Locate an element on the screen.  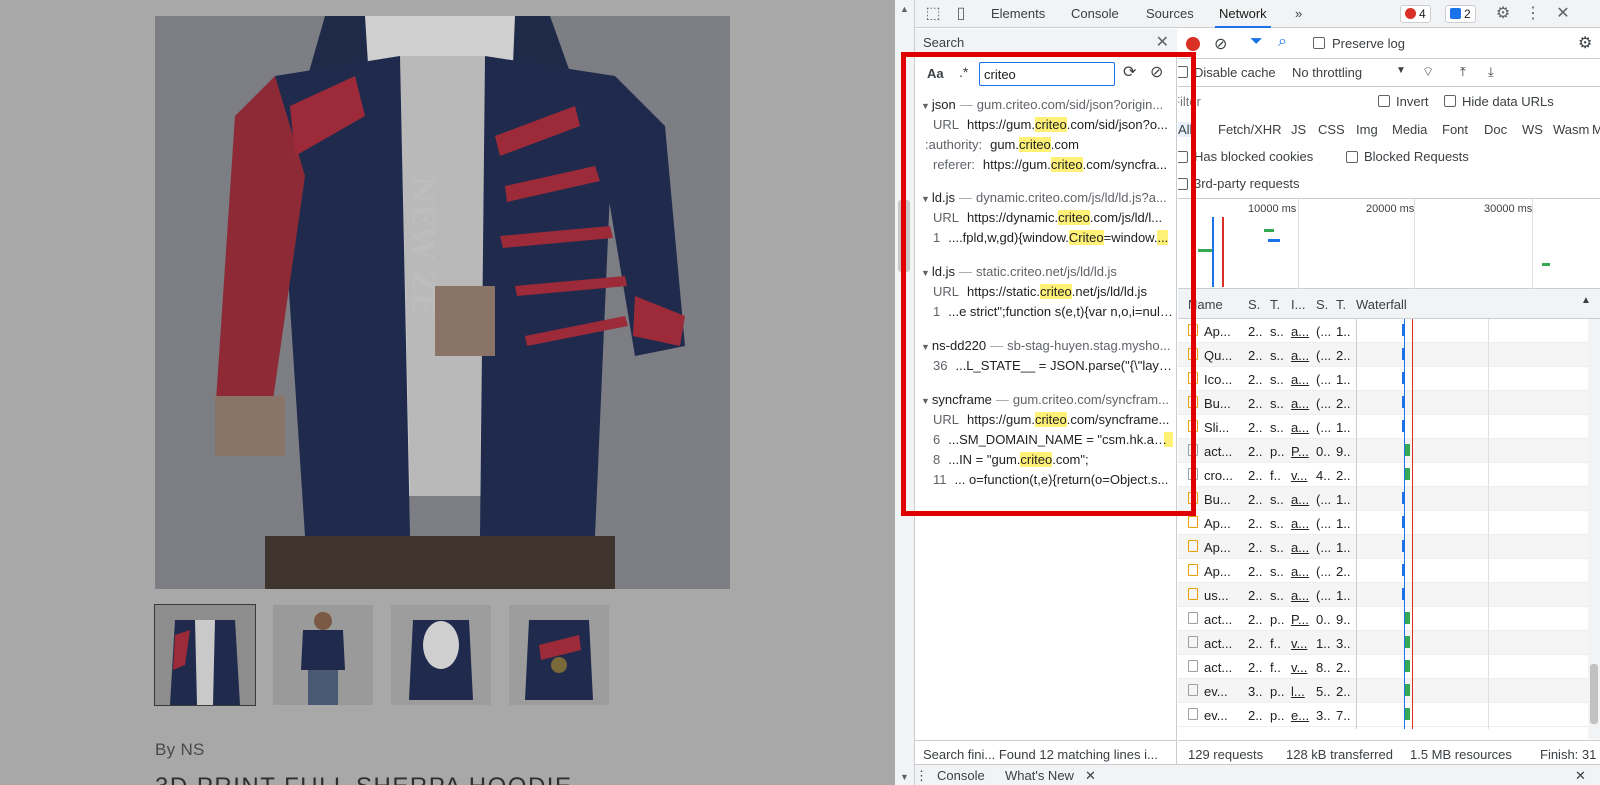
filter-icon: ⏷ is located at coordinates (1256, 42).